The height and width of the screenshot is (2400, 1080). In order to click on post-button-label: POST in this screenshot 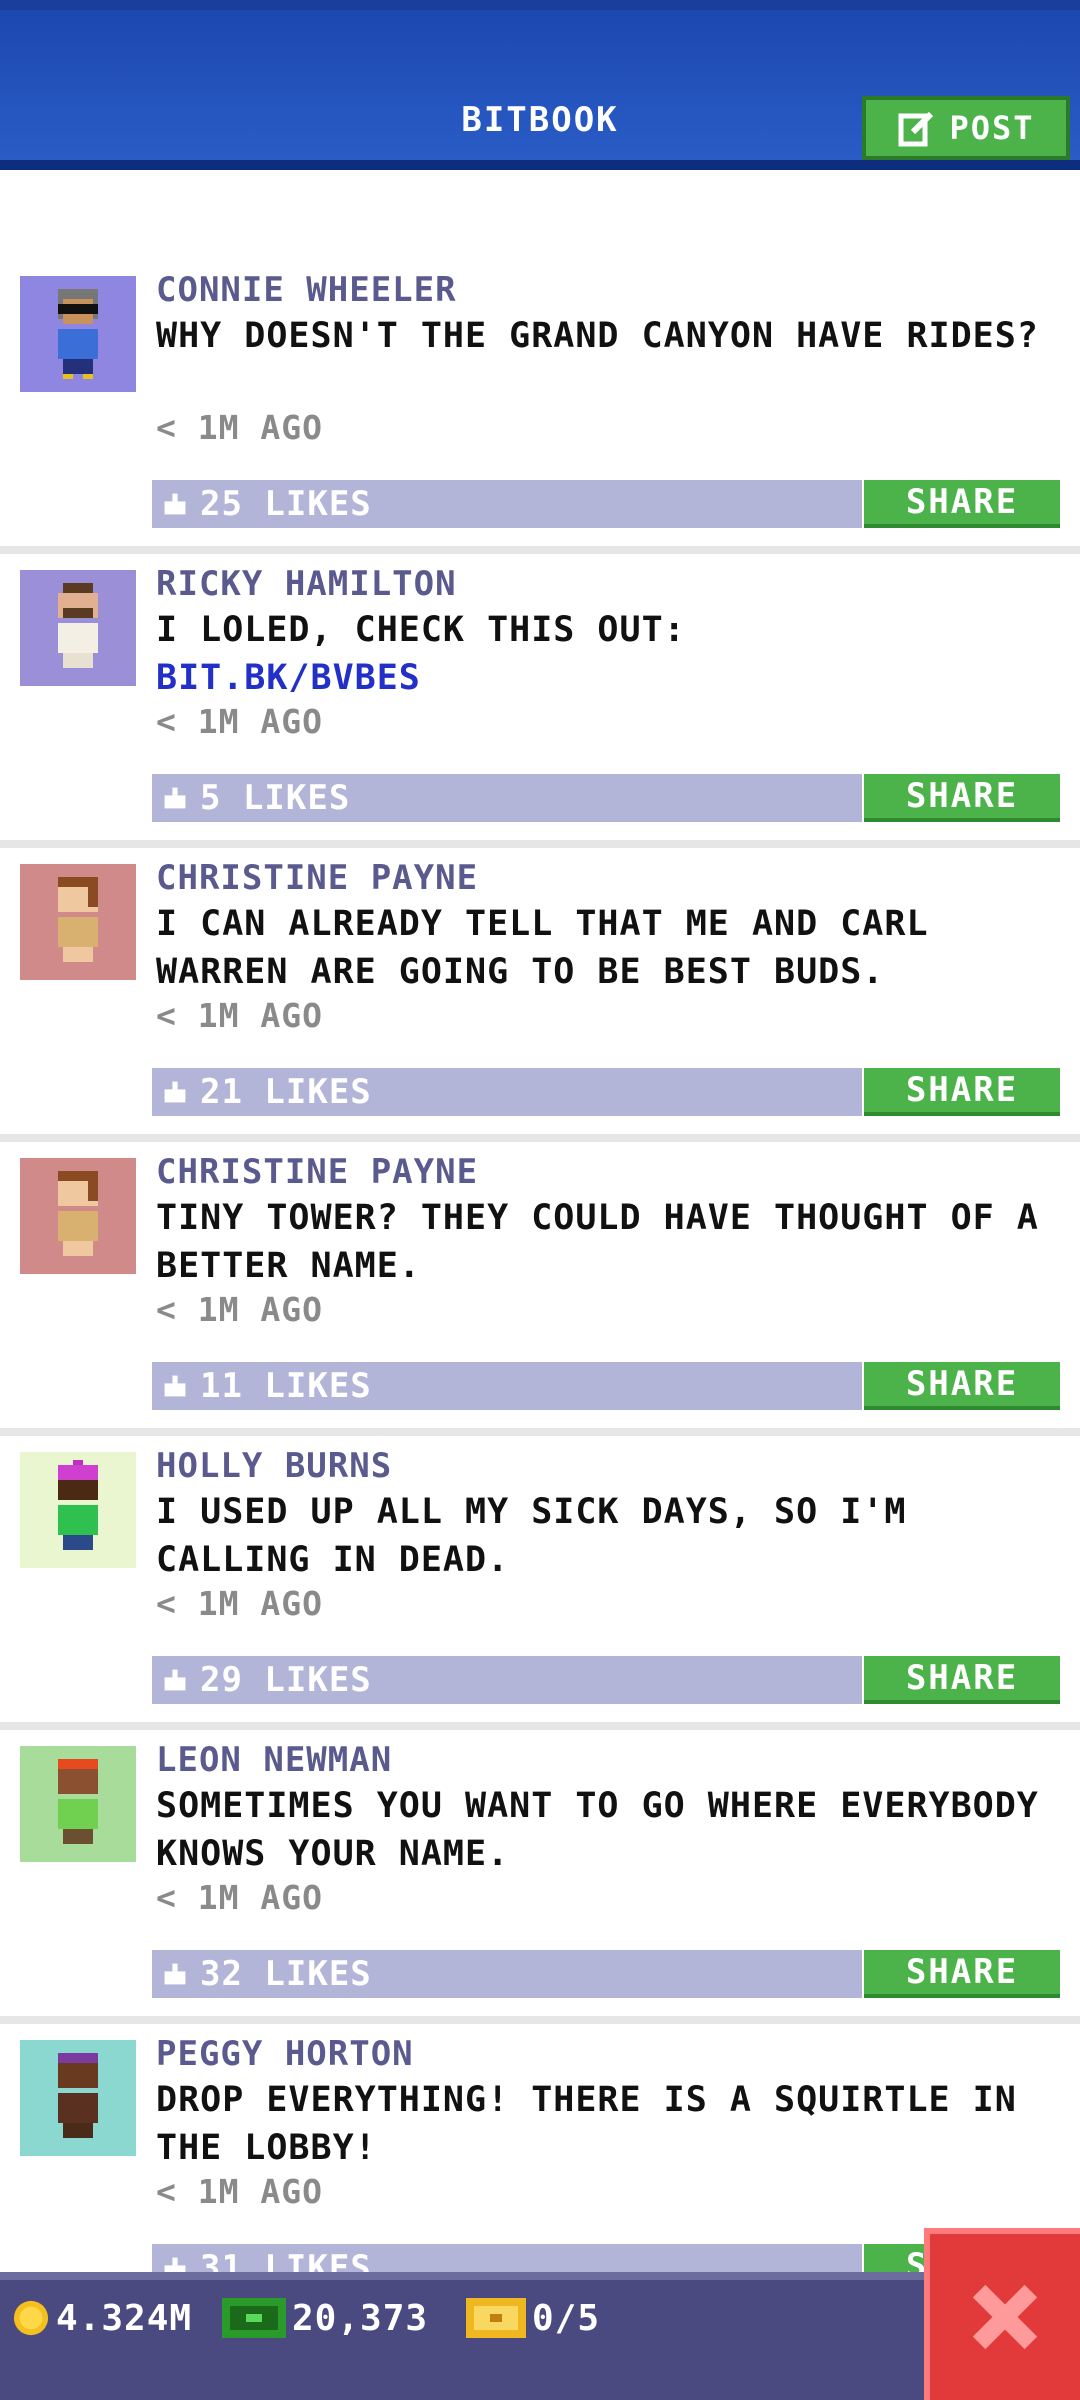, I will do `click(992, 128)`.